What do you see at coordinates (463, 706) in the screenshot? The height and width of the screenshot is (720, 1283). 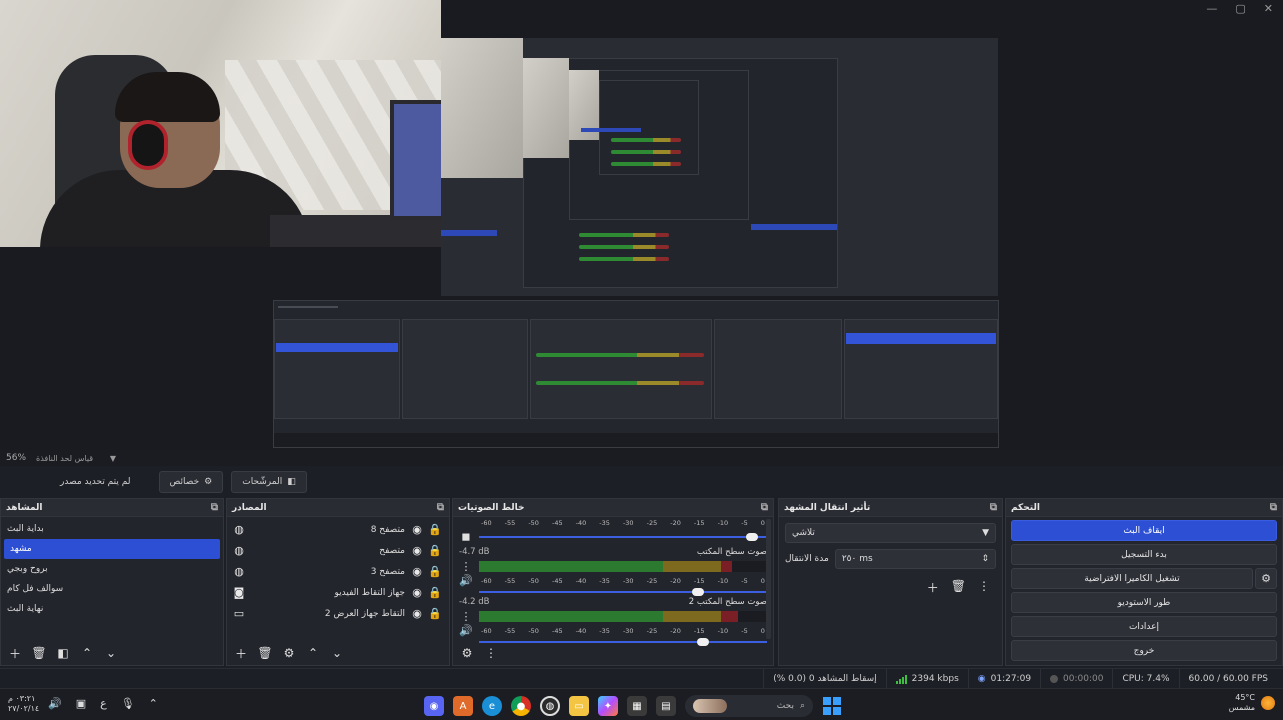 I see `app-a-icon: A` at bounding box center [463, 706].